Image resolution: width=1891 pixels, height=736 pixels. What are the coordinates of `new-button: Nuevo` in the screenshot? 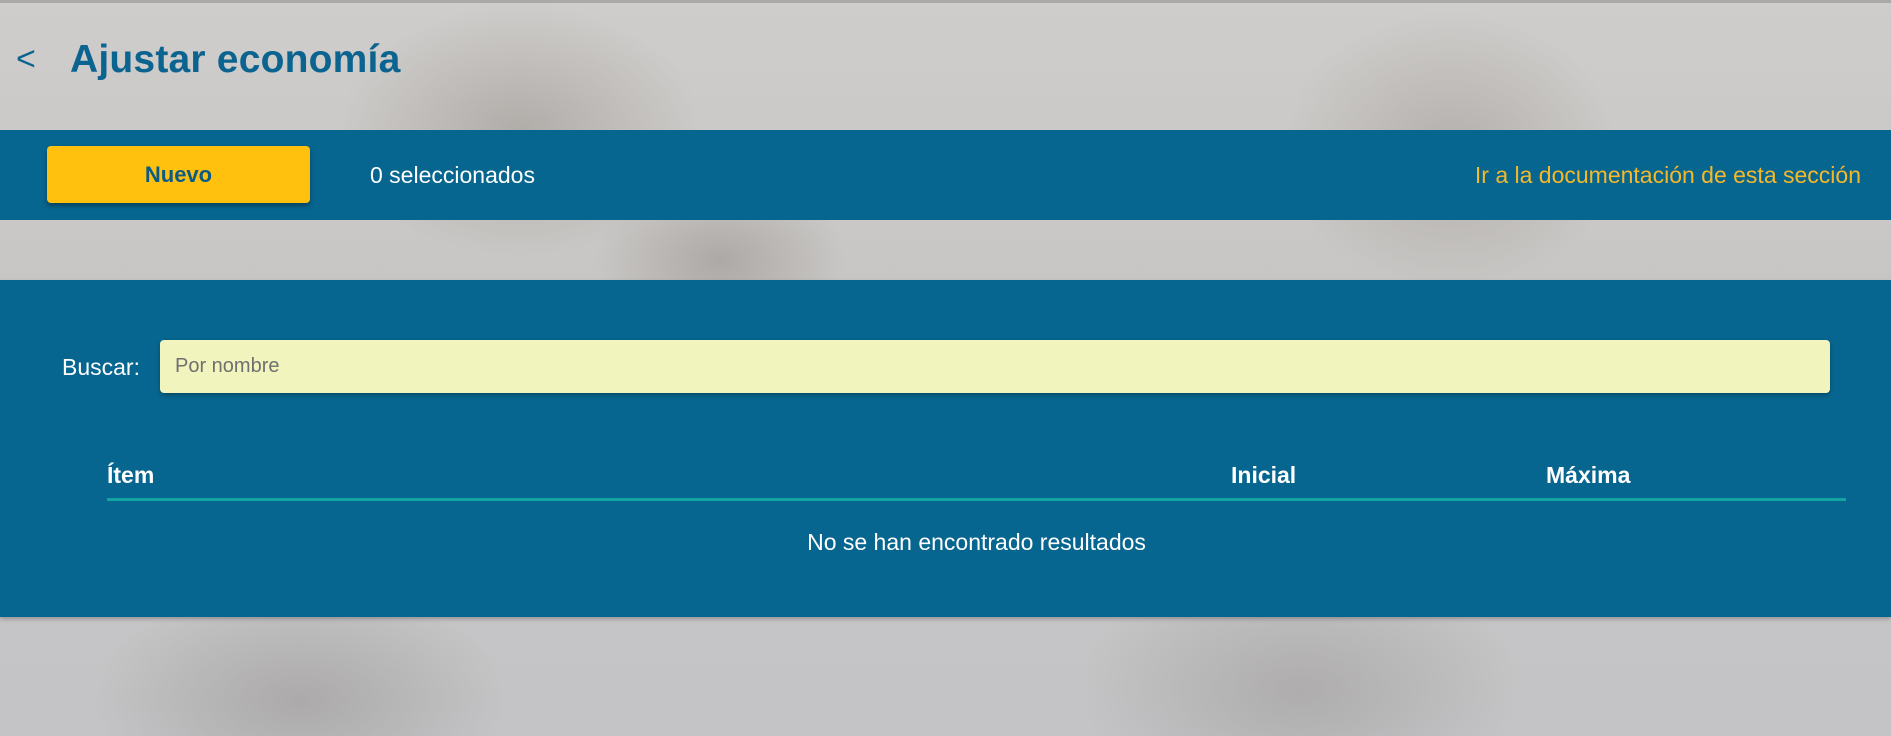 It's located at (178, 174).